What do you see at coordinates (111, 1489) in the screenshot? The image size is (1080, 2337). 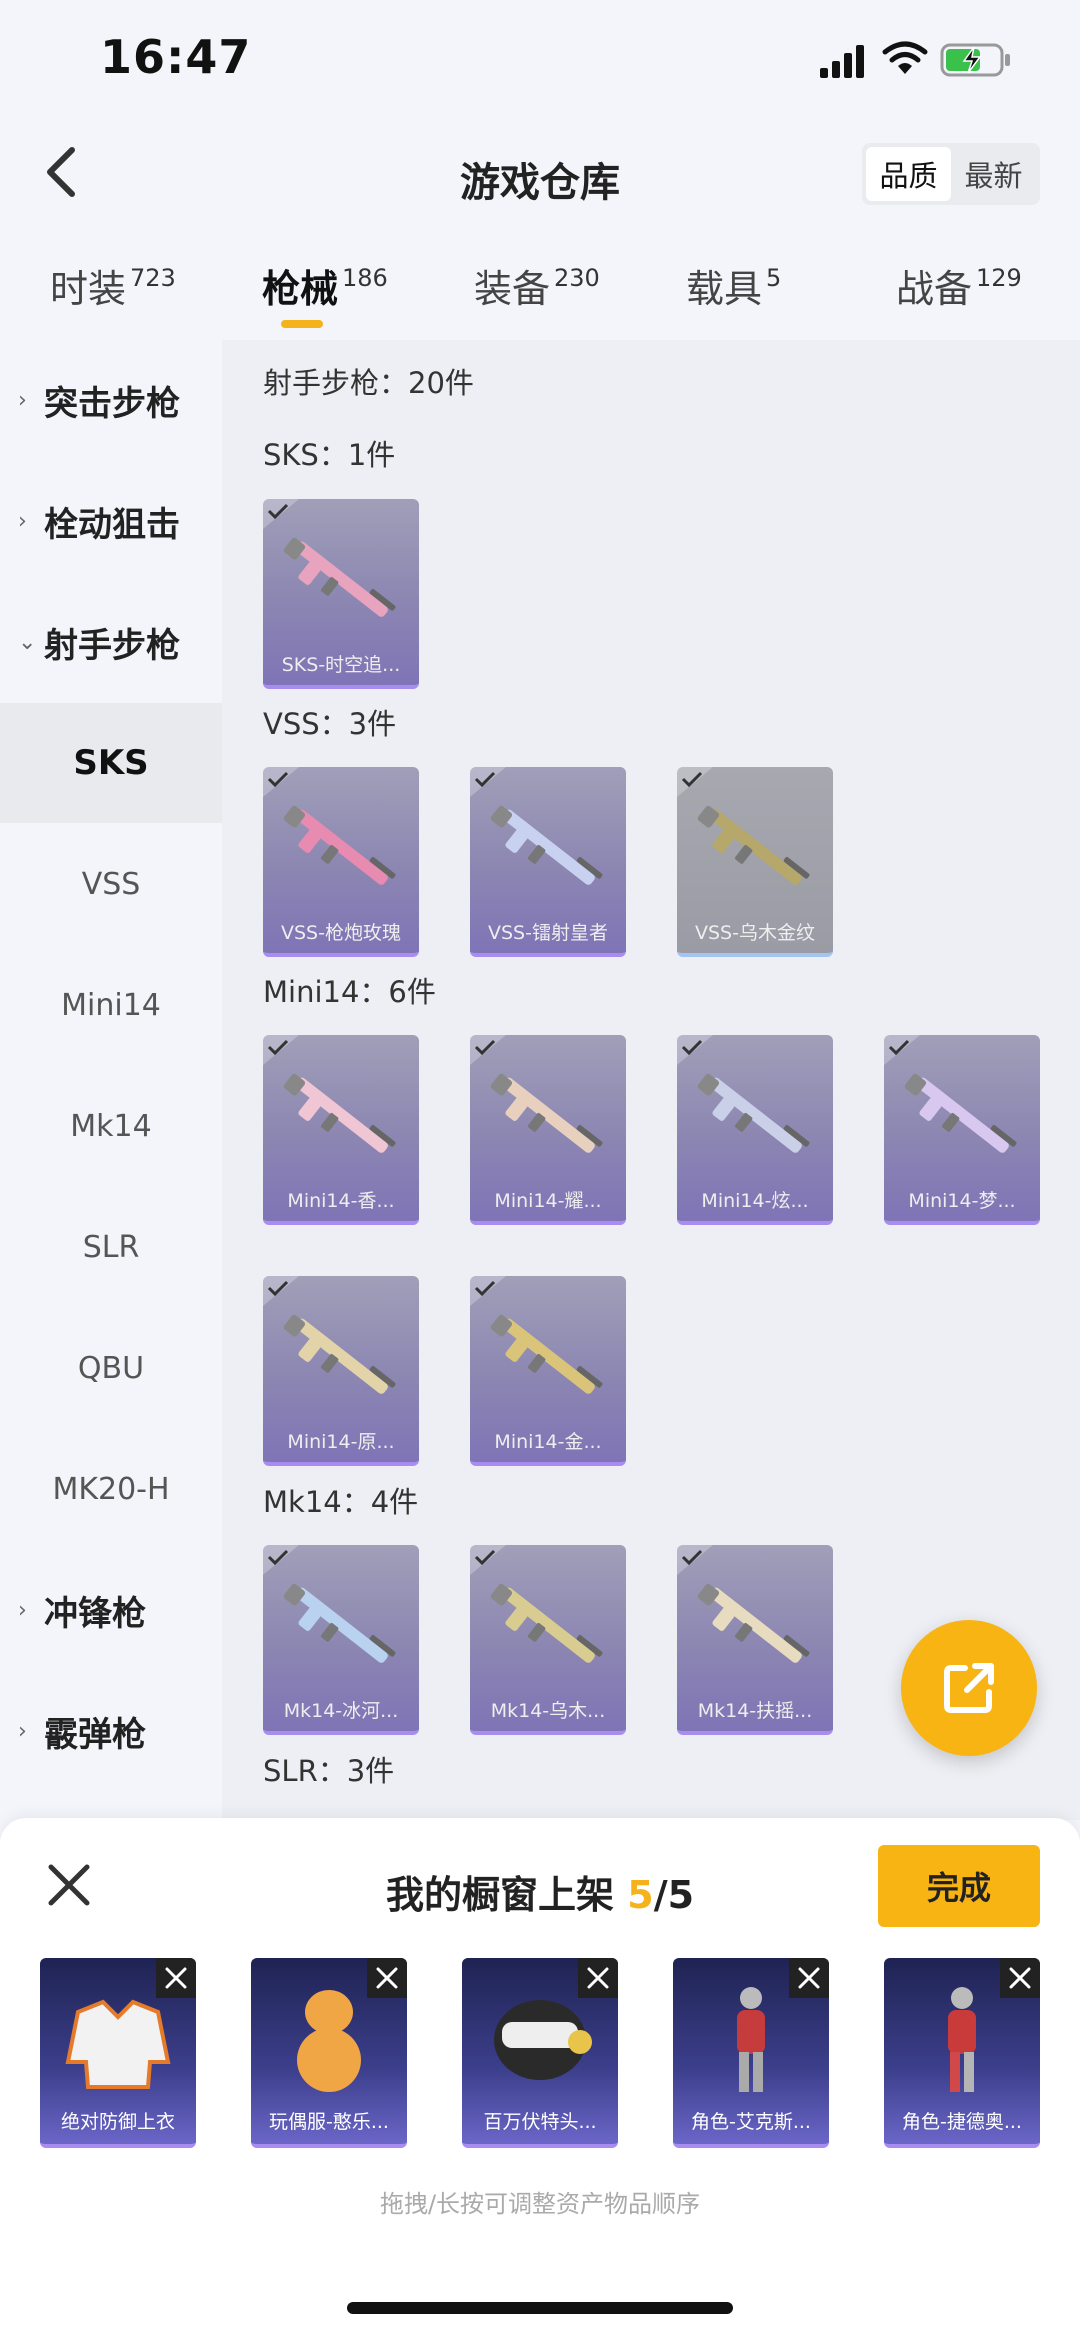 I see `sidebar-item-mk20h: MK20-H` at bounding box center [111, 1489].